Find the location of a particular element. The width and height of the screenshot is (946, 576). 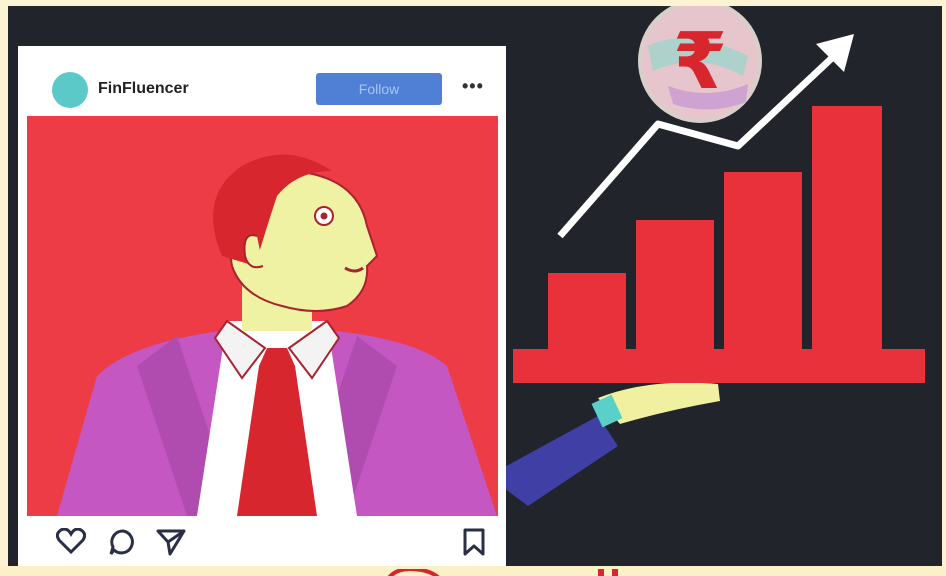

chart-base is located at coordinates (719, 366).